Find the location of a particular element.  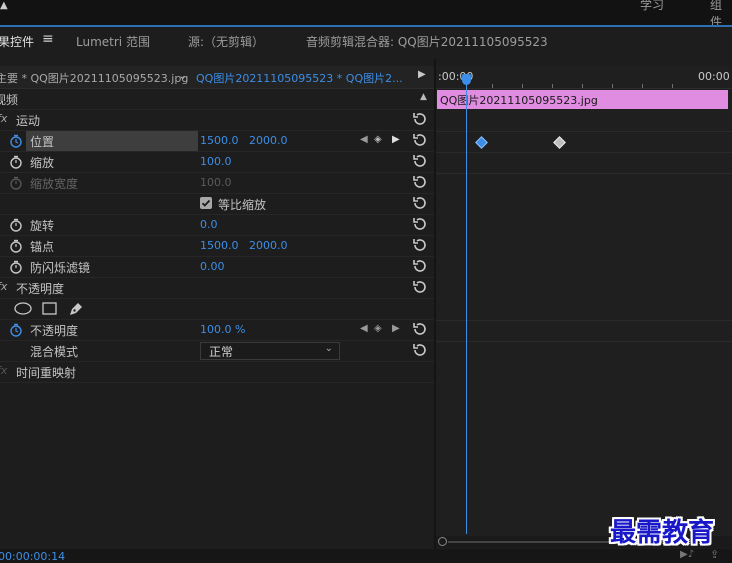

param-opacity-label: 不透明度 is located at coordinates (54, 331).